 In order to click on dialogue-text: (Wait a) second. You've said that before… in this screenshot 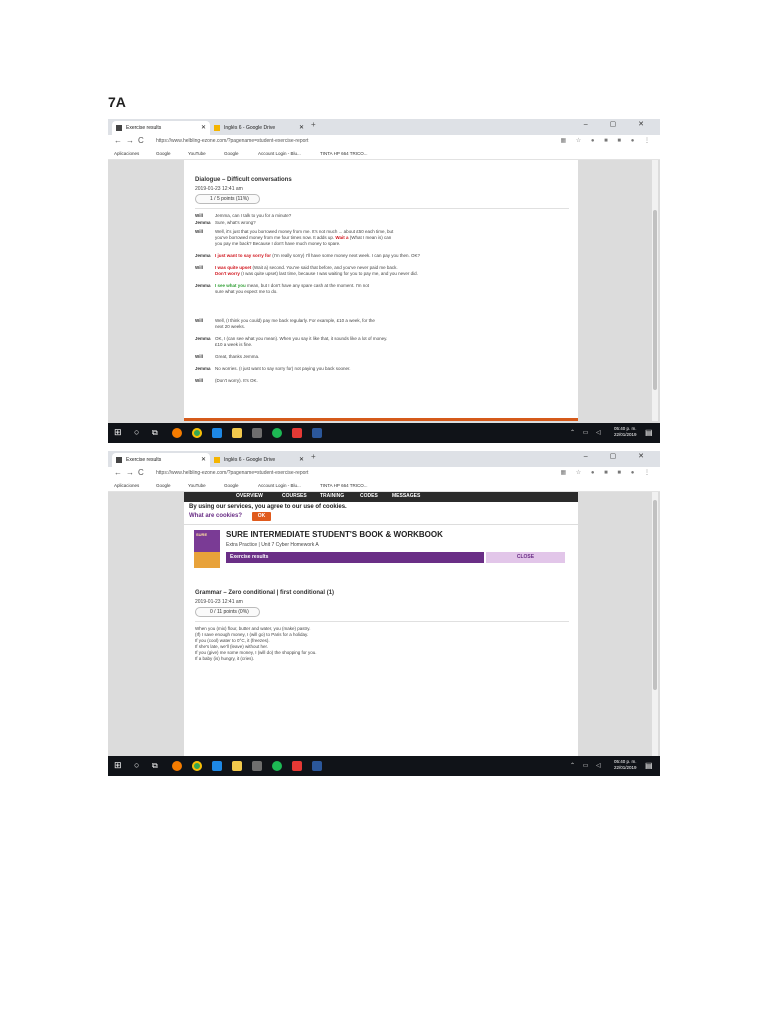, I will do `click(324, 267)`.